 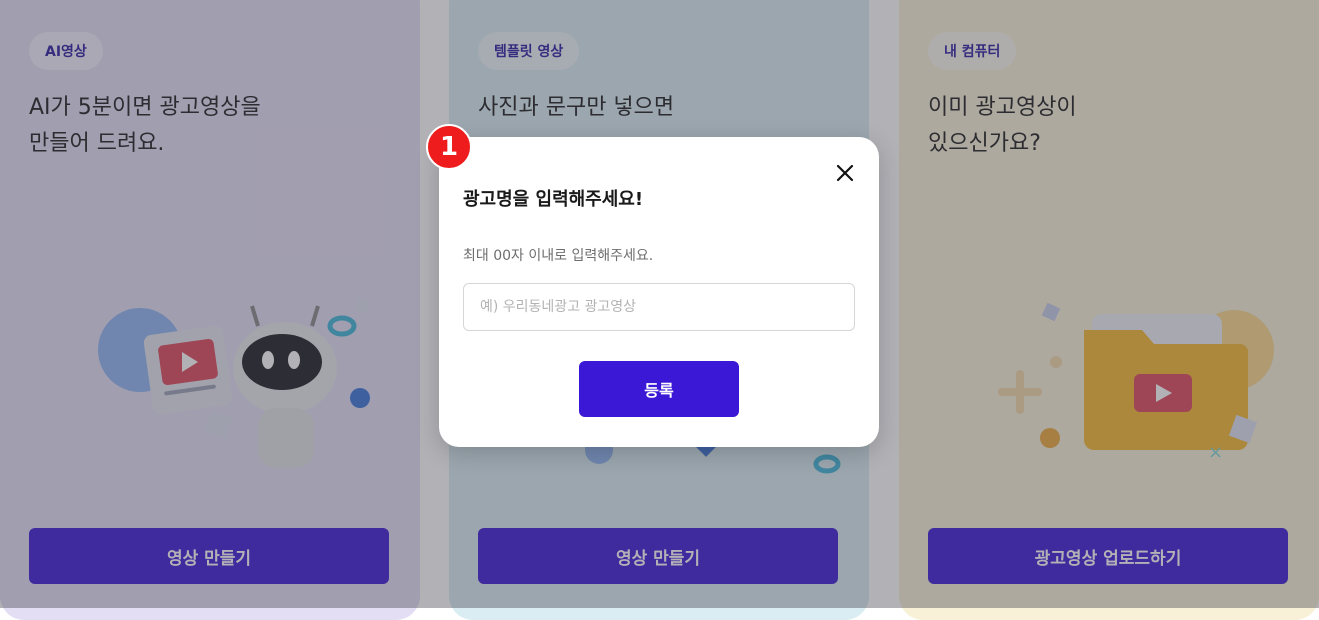 I want to click on dialog-hint: 최대 00자 이내로 입력해주세요., so click(x=558, y=256).